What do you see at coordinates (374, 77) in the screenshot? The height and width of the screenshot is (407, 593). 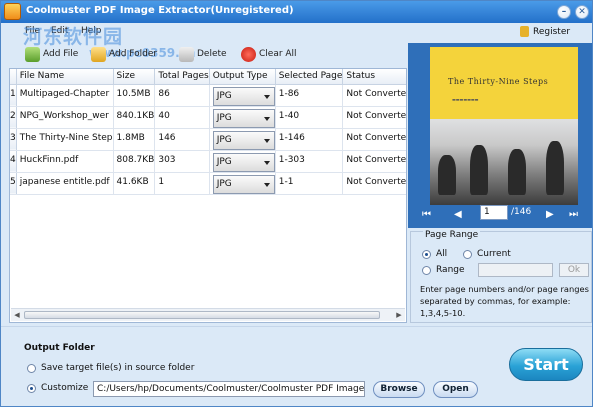 I see `column-header: Status` at bounding box center [374, 77].